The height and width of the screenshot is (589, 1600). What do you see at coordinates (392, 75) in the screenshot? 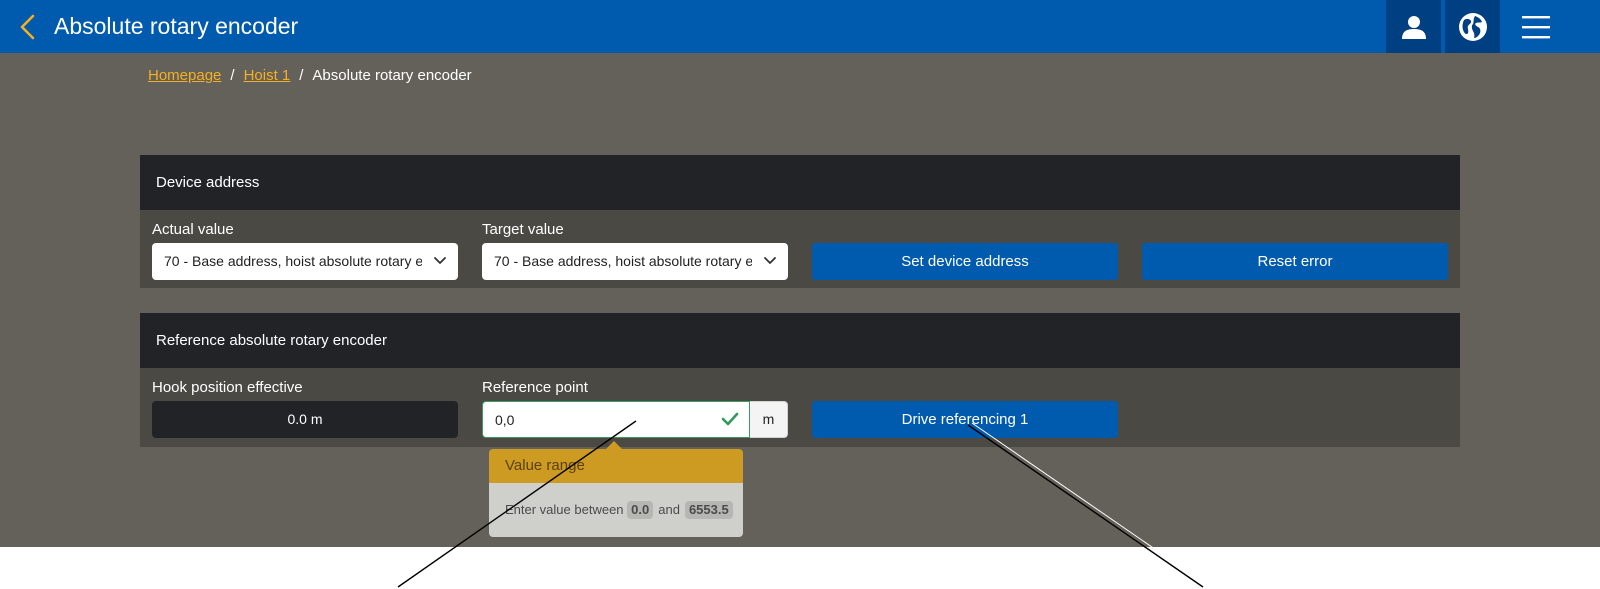
I see `breadcrumb-current: Absolute rotary encoder` at bounding box center [392, 75].